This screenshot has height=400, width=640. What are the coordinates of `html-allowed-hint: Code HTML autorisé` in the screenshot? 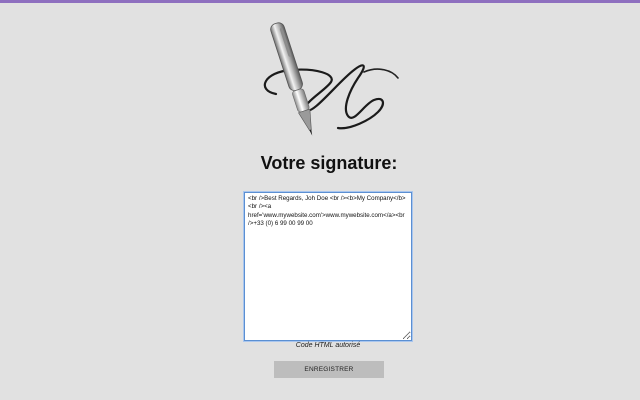 It's located at (328, 345).